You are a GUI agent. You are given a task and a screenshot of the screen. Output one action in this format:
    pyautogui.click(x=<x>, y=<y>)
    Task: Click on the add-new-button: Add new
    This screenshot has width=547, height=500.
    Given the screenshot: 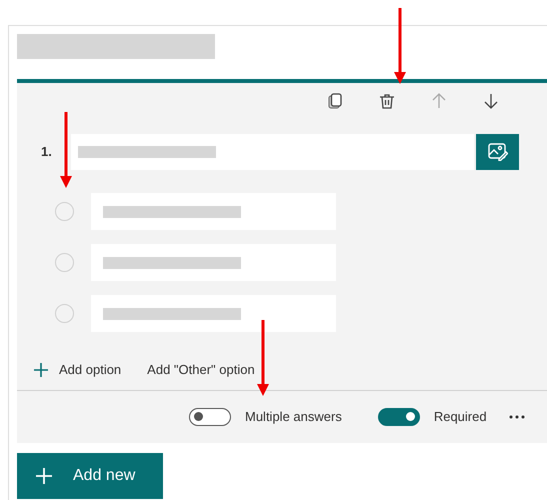 What is the action you would take?
    pyautogui.click(x=90, y=476)
    